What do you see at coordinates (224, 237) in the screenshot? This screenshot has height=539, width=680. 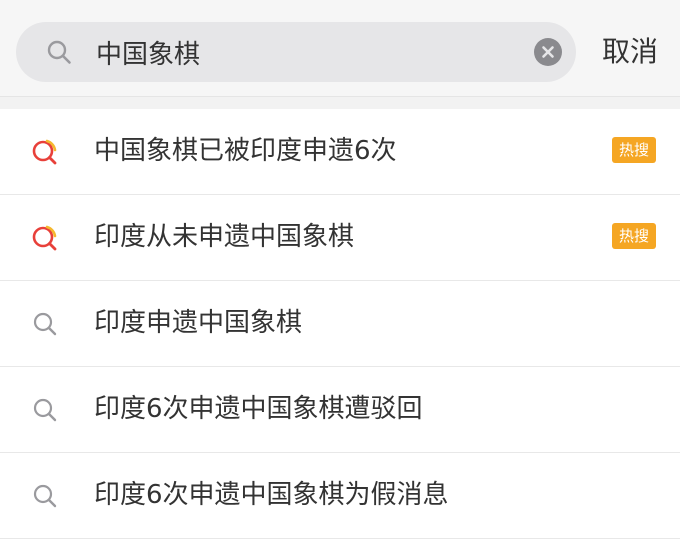 I see `suggestion-text: 印度从未申遗中国象棋` at bounding box center [224, 237].